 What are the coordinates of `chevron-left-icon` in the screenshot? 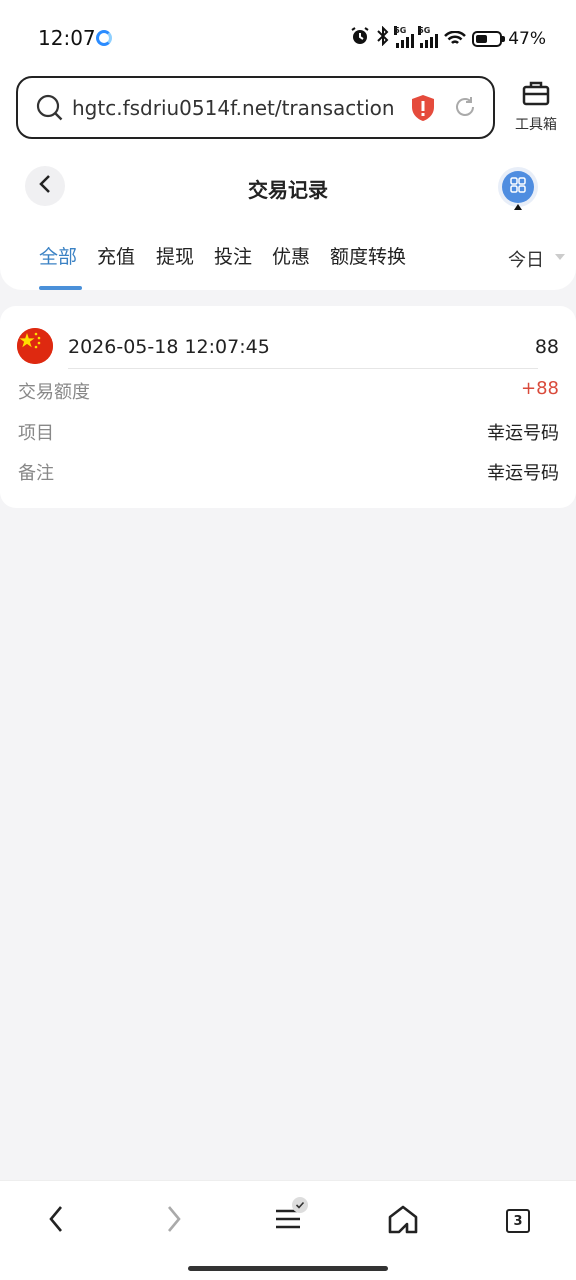 It's located at (56, 1221).